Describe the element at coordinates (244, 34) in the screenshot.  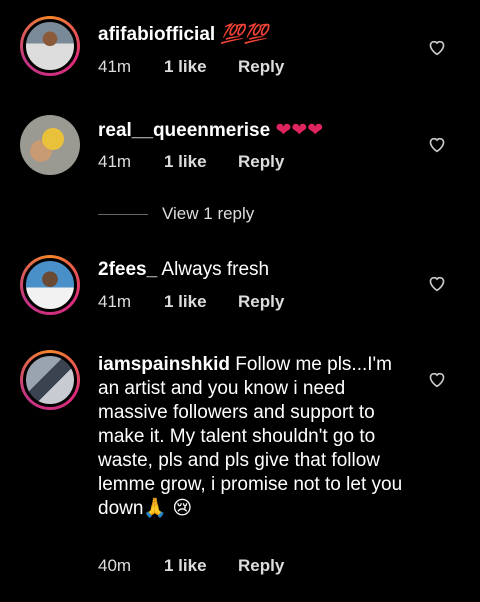
I see `comment-text: 💯💯` at that location.